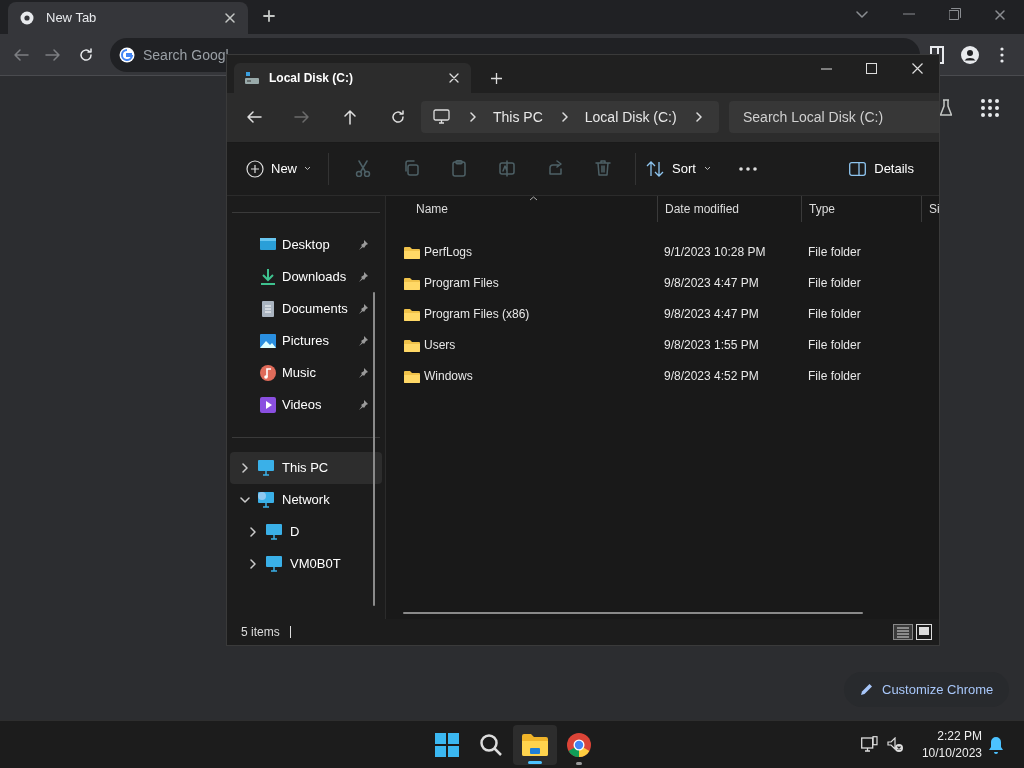  What do you see at coordinates (86, 55) in the screenshot?
I see `reload-icon` at bounding box center [86, 55].